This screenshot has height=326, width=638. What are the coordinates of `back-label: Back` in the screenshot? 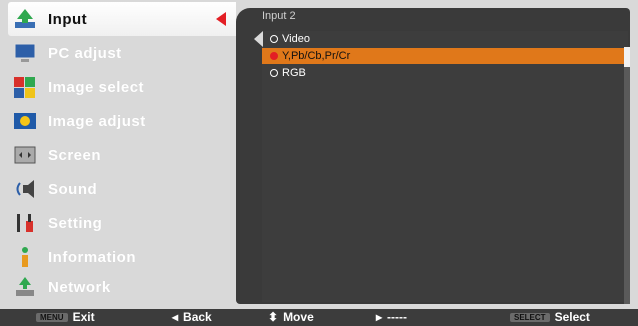 It's located at (197, 317).